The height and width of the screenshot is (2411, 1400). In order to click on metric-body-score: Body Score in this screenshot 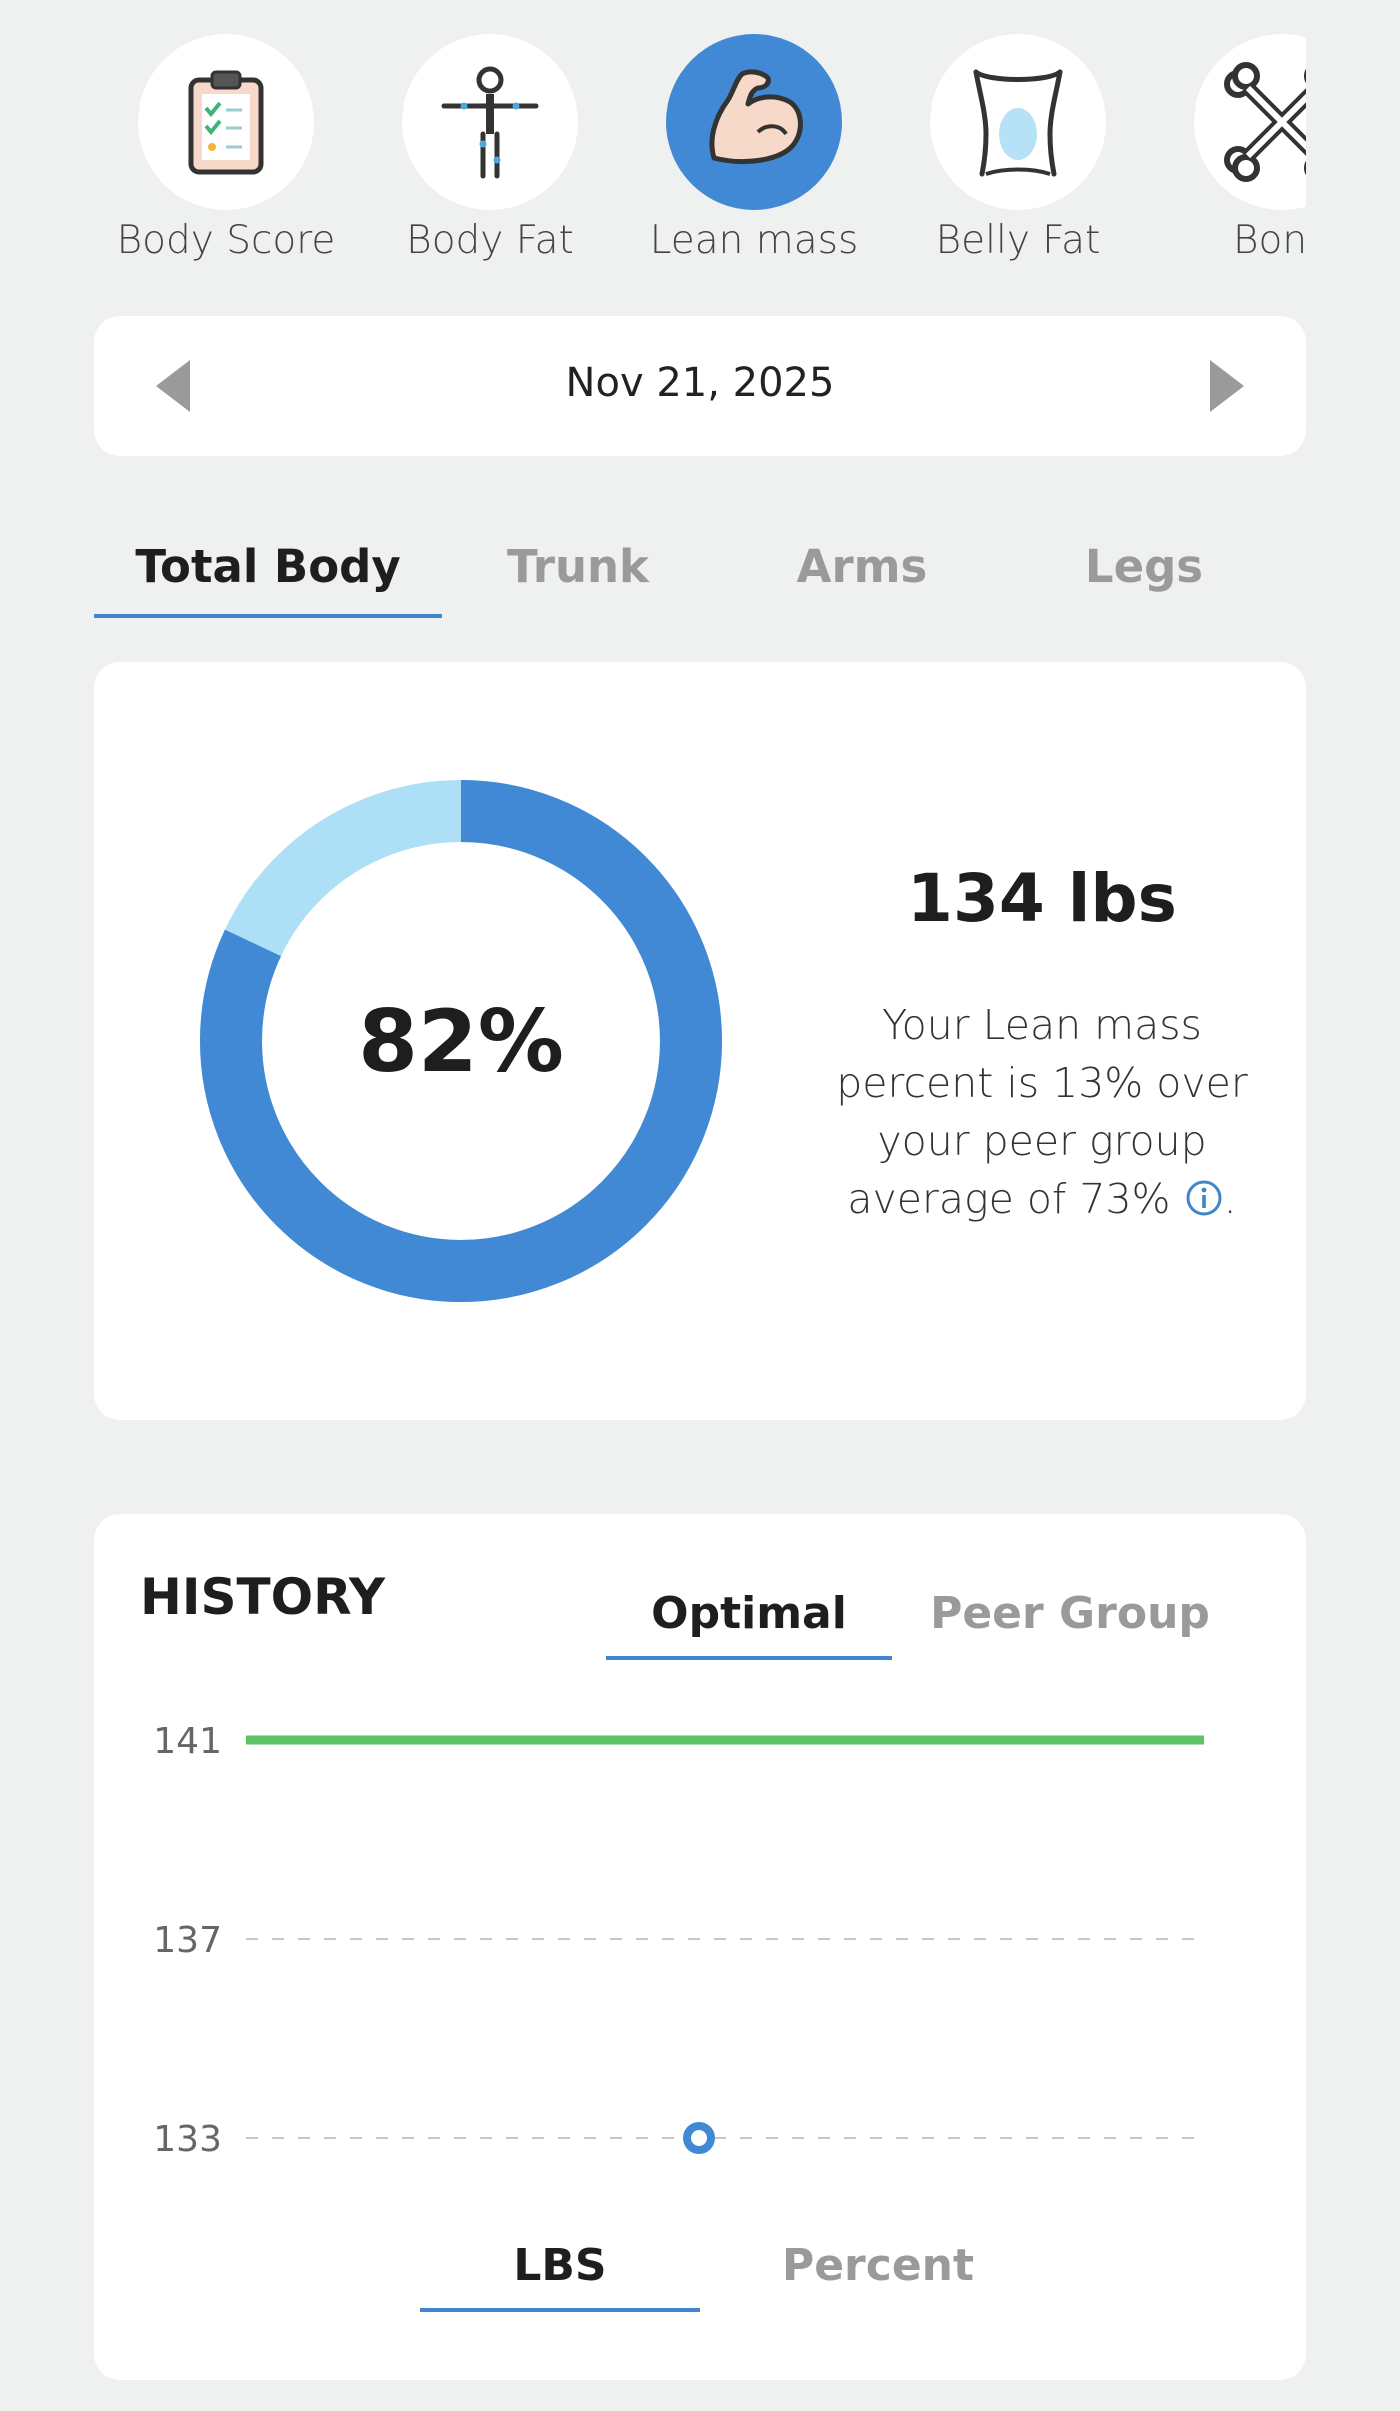, I will do `click(226, 154)`.